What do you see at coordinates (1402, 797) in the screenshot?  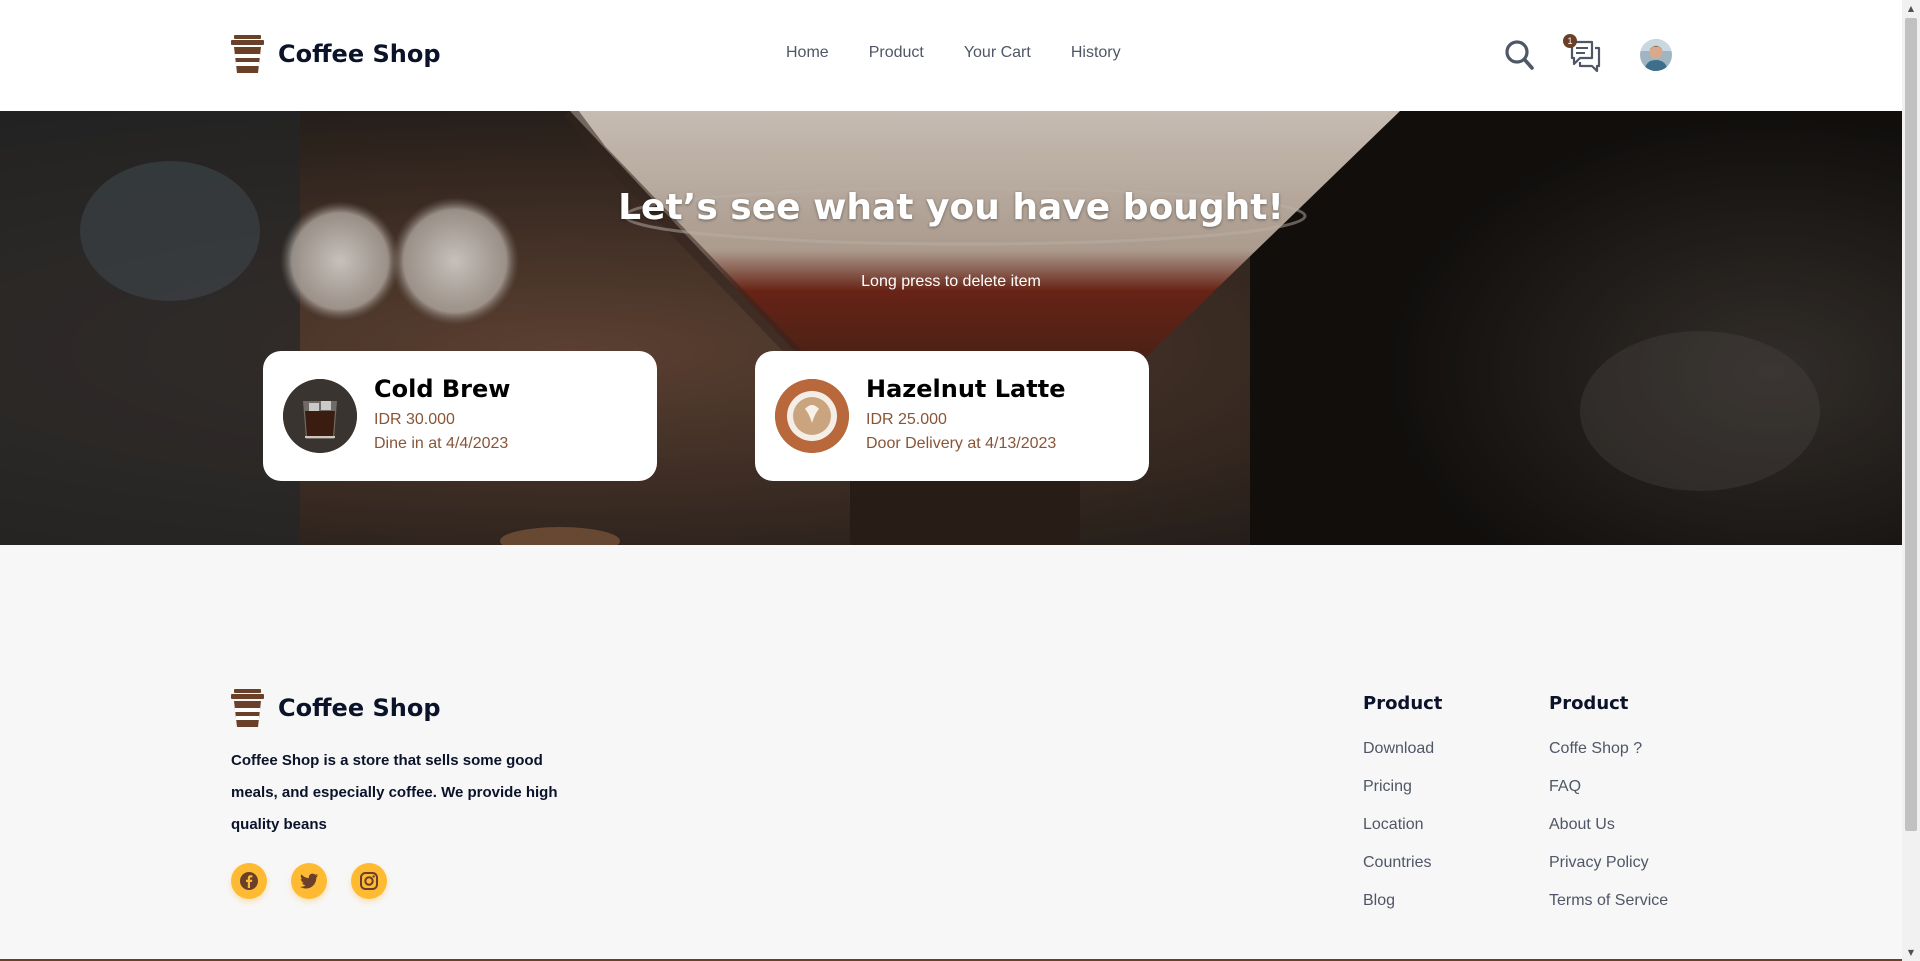 I see `footer-link-pricing: Pricing` at bounding box center [1402, 797].